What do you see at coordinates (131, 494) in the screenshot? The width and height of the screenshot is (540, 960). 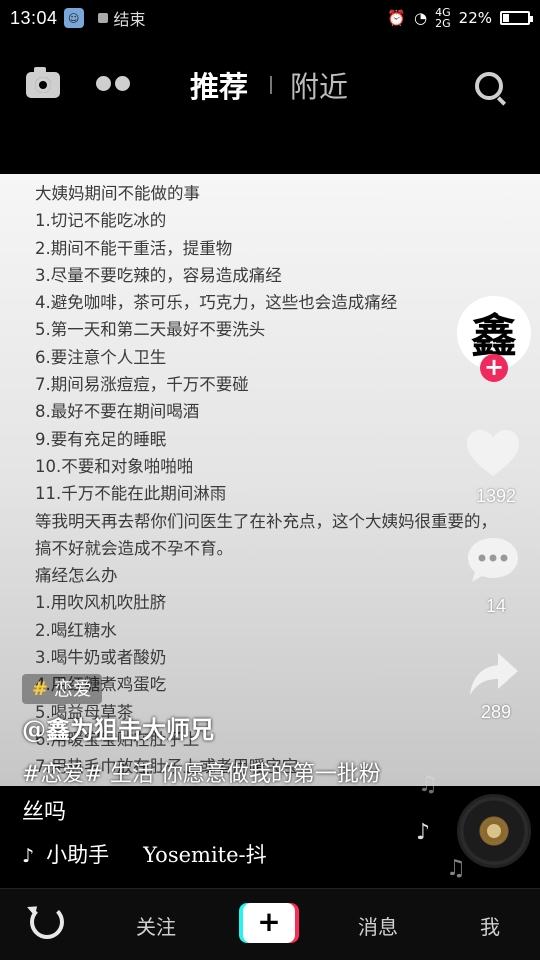 I see `note-line: 11.千万不能在此期间淋雨` at bounding box center [131, 494].